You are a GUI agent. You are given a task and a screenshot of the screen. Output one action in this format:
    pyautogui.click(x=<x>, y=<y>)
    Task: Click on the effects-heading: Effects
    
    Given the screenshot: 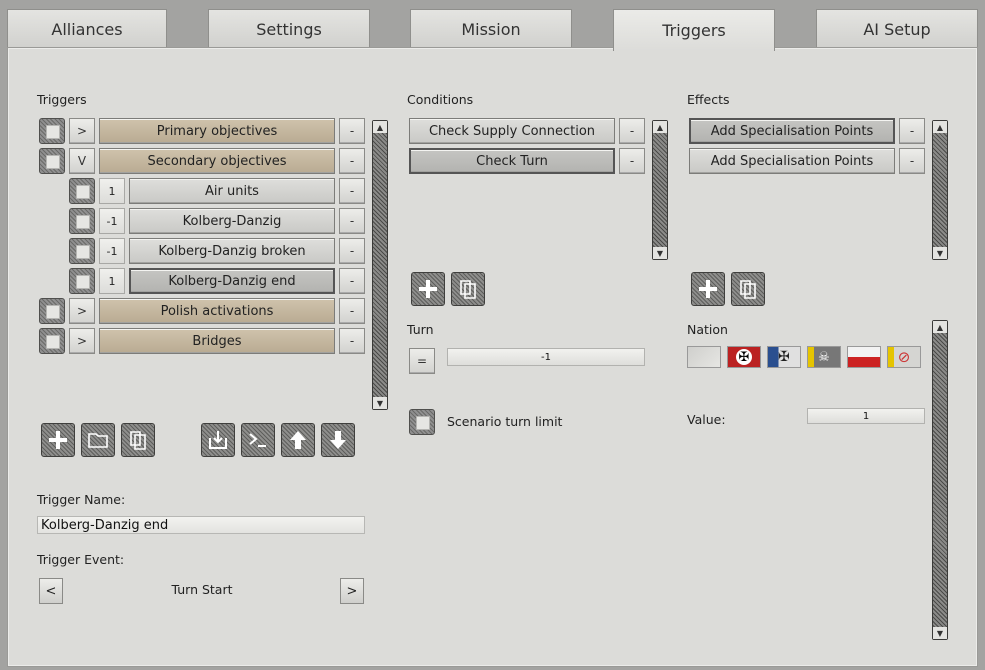 What is the action you would take?
    pyautogui.click(x=708, y=99)
    